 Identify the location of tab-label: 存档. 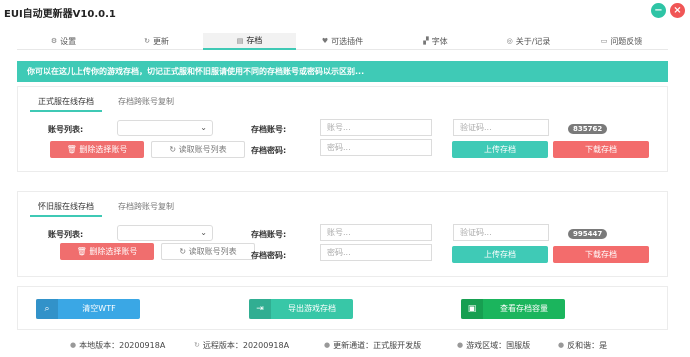
(254, 40).